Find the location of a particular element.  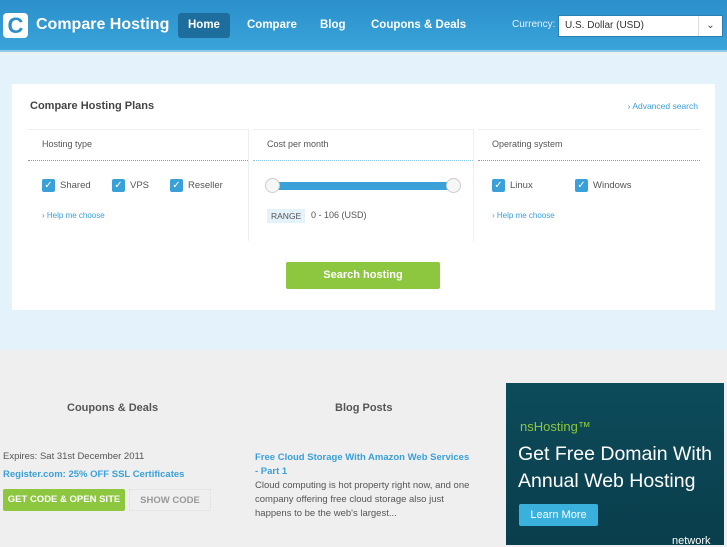

checkbox-linux: ✓ Linux is located at coordinates (512, 185).